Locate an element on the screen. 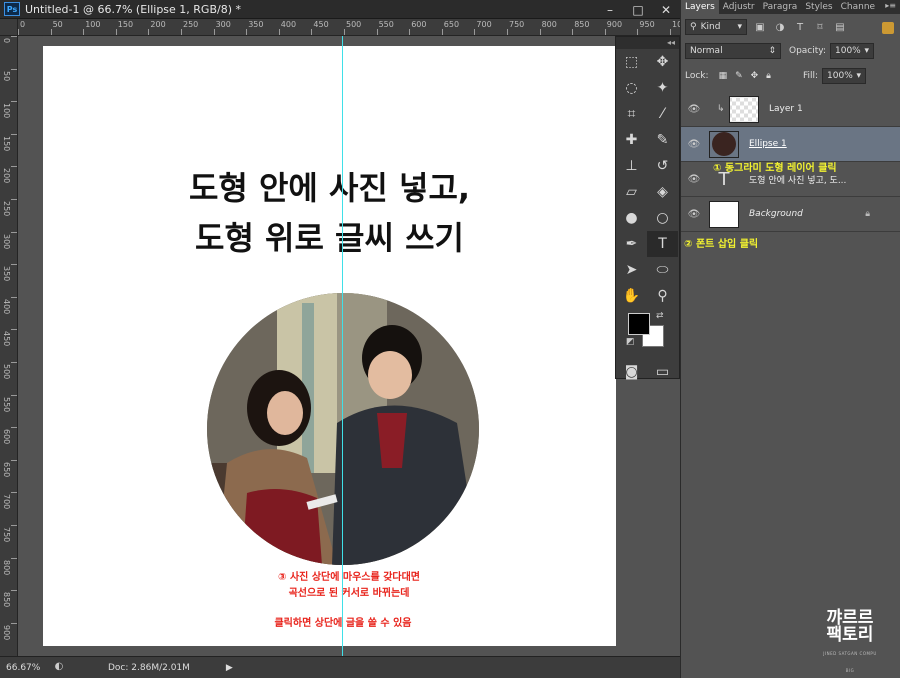 The image size is (900, 678). quick-mask-tool-icon: ◙ is located at coordinates (631, 372).